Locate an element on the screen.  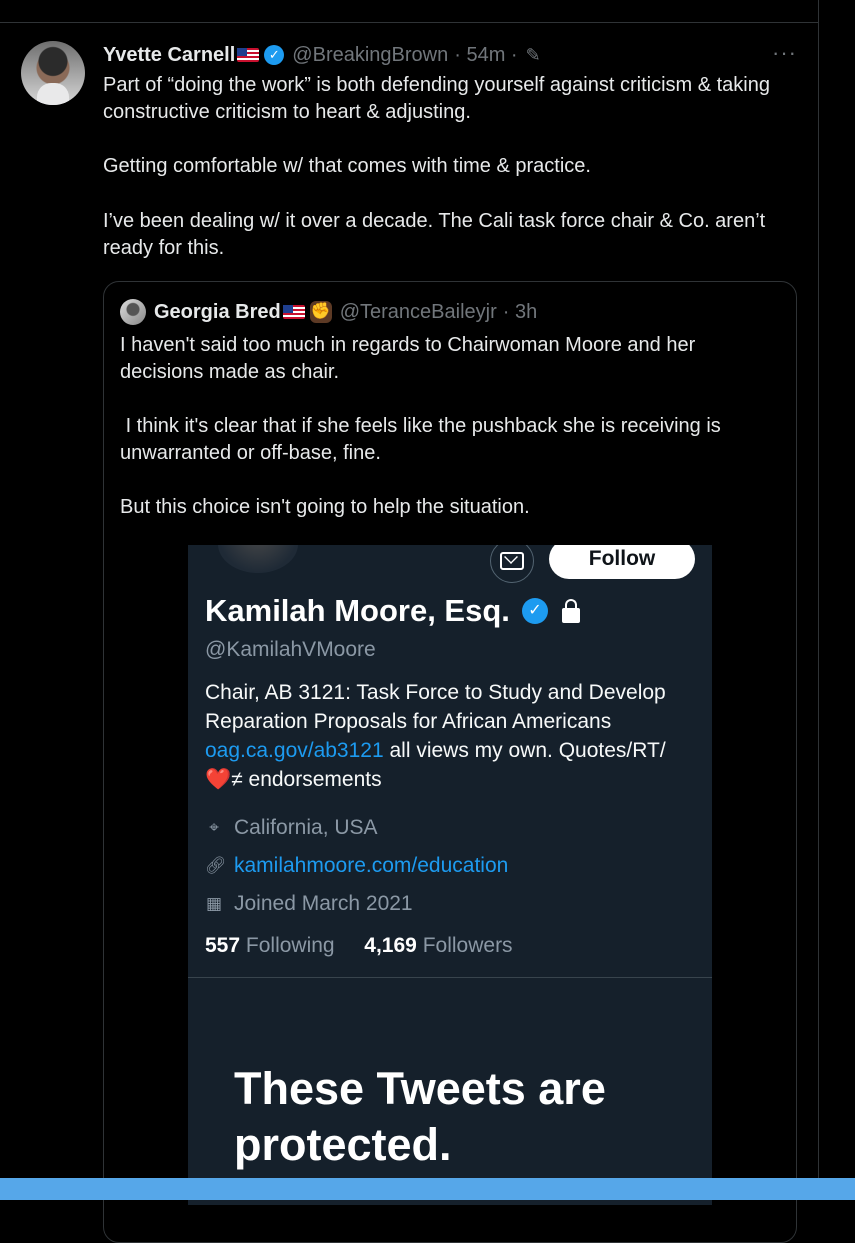
quote-author-handle: @TeranceBaileyjr is located at coordinates (418, 312).